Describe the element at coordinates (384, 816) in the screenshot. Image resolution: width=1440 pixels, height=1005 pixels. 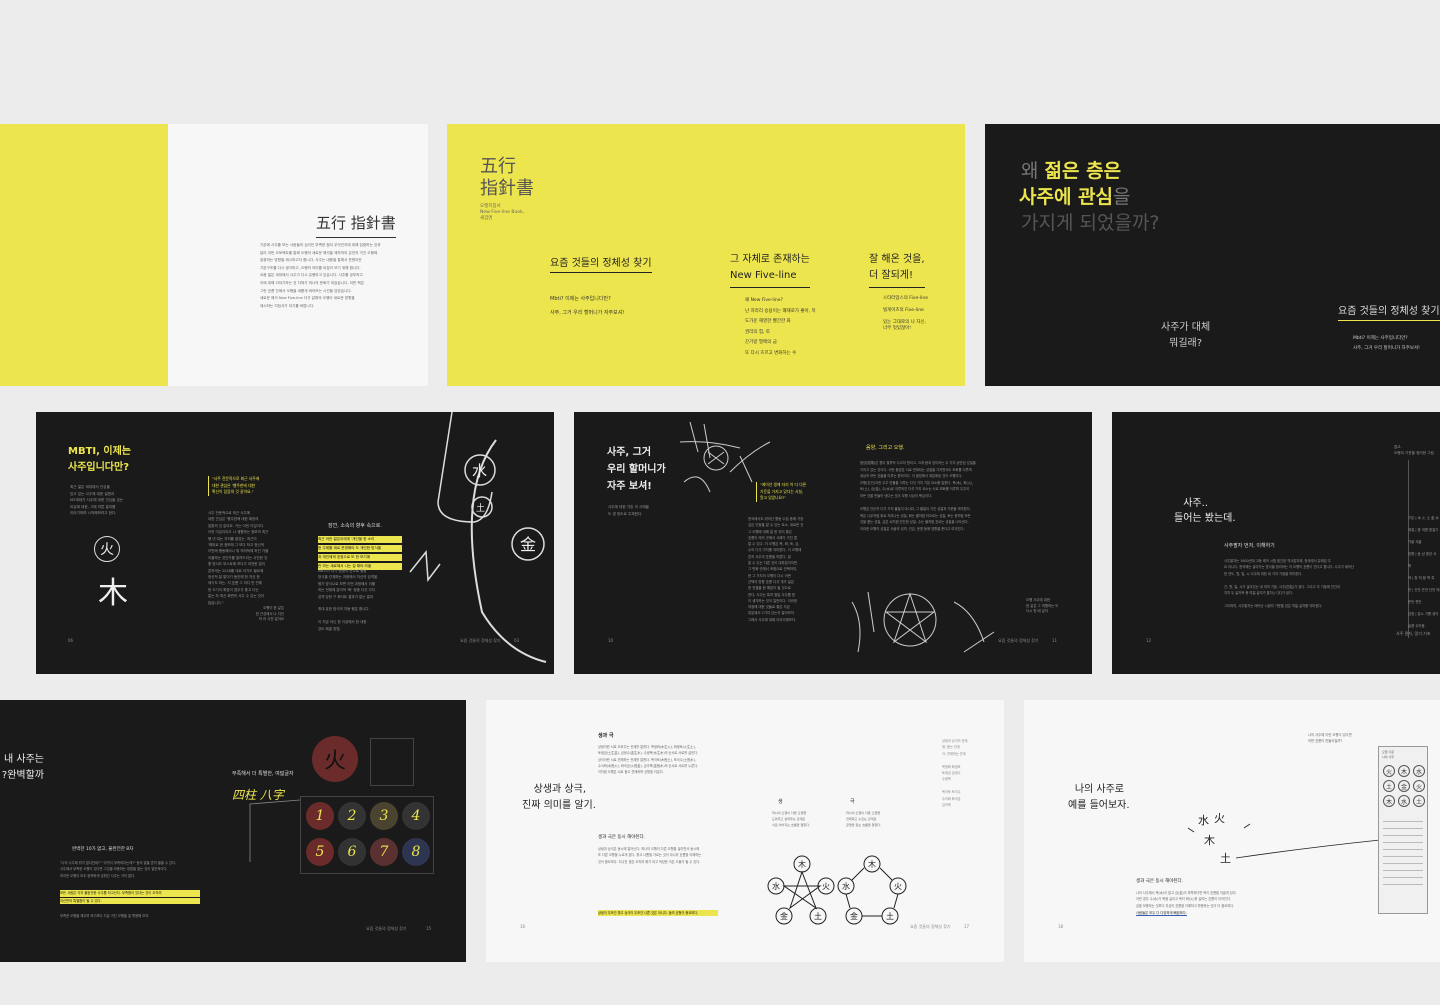
I see `number-circle: 3` at that location.